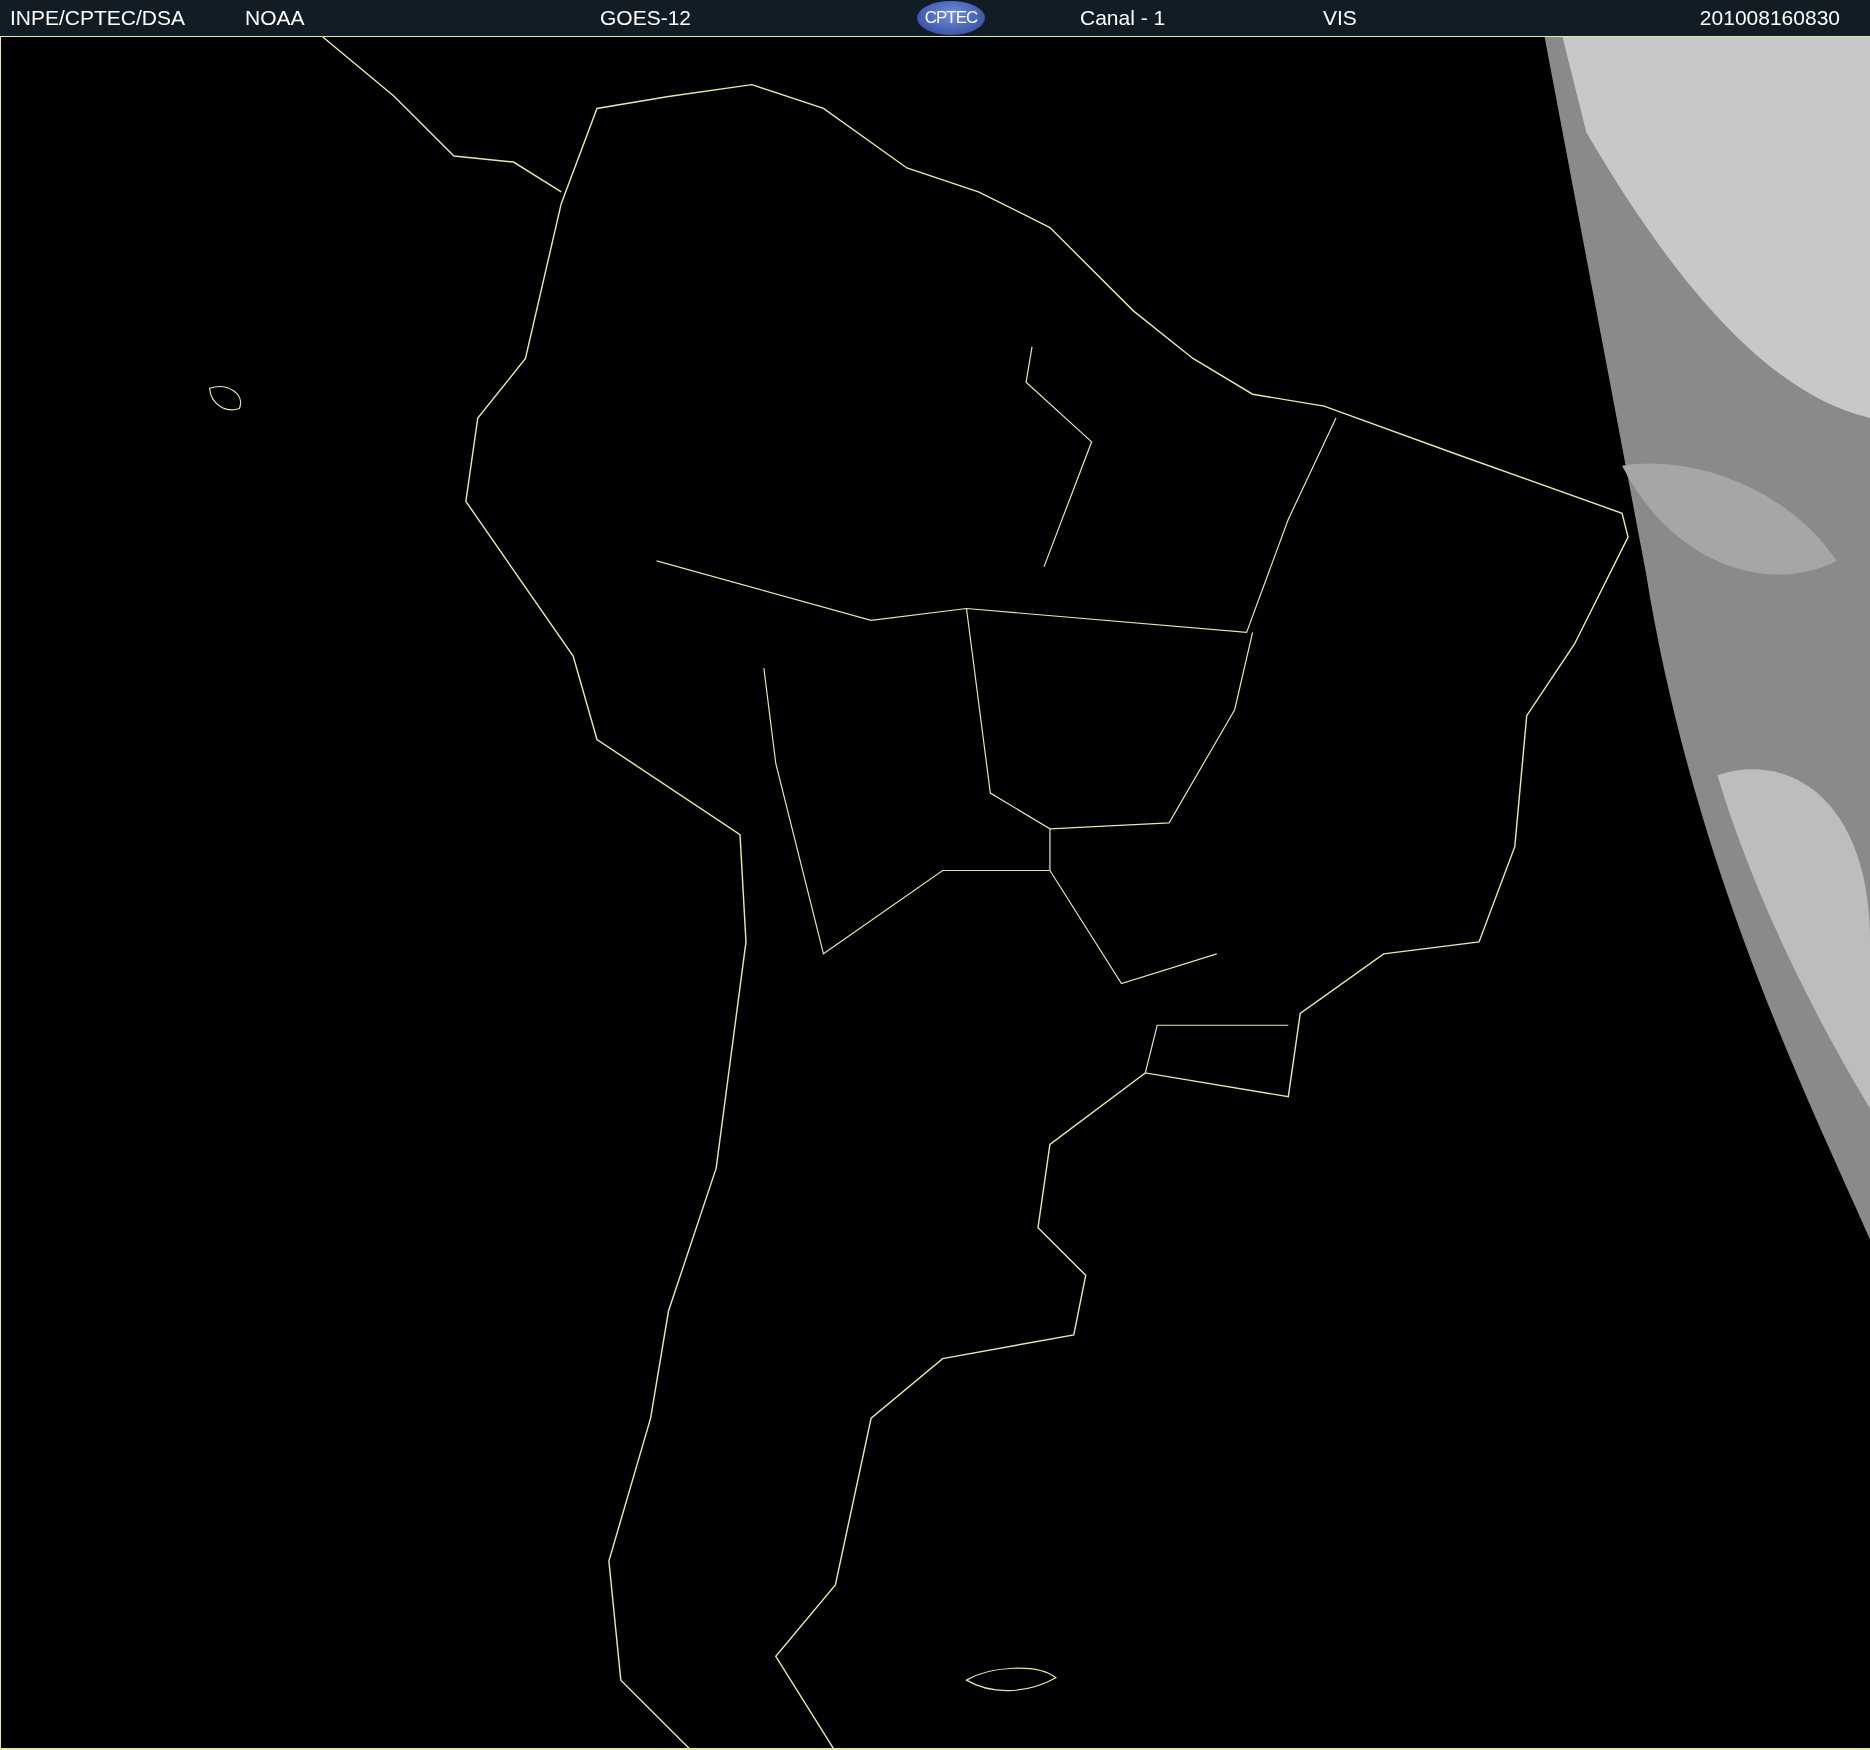 This screenshot has width=1870, height=1750. Describe the element at coordinates (951, 18) in the screenshot. I see `logo: CPTEC` at that location.